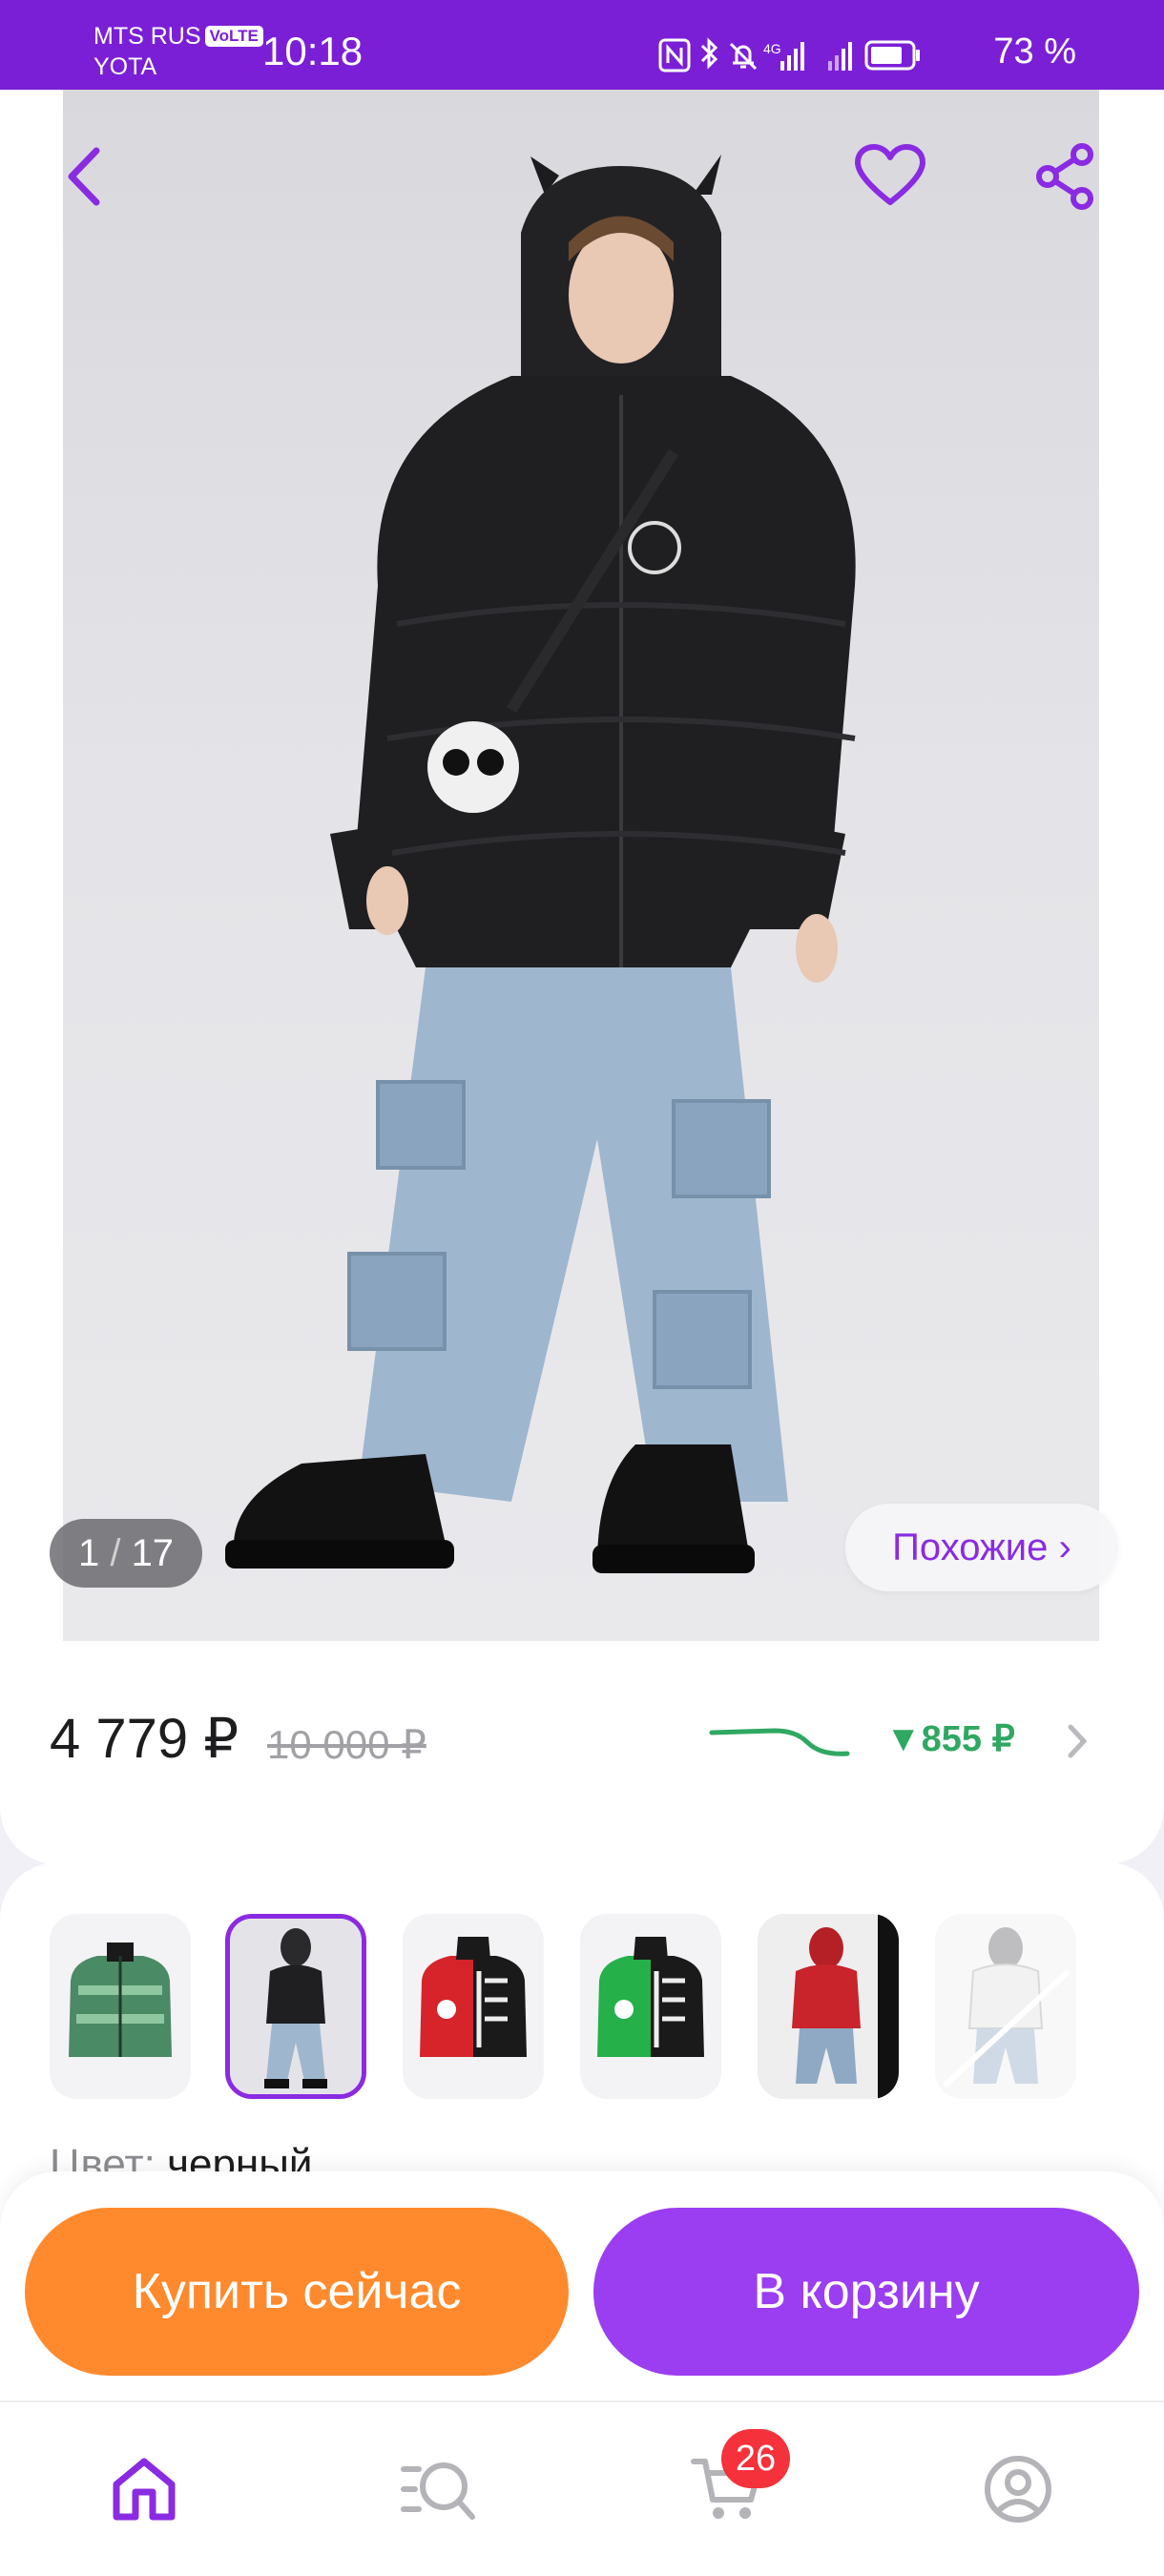 The image size is (1164, 2576). Describe the element at coordinates (779, 1742) in the screenshot. I see `price-trend-icon` at that location.